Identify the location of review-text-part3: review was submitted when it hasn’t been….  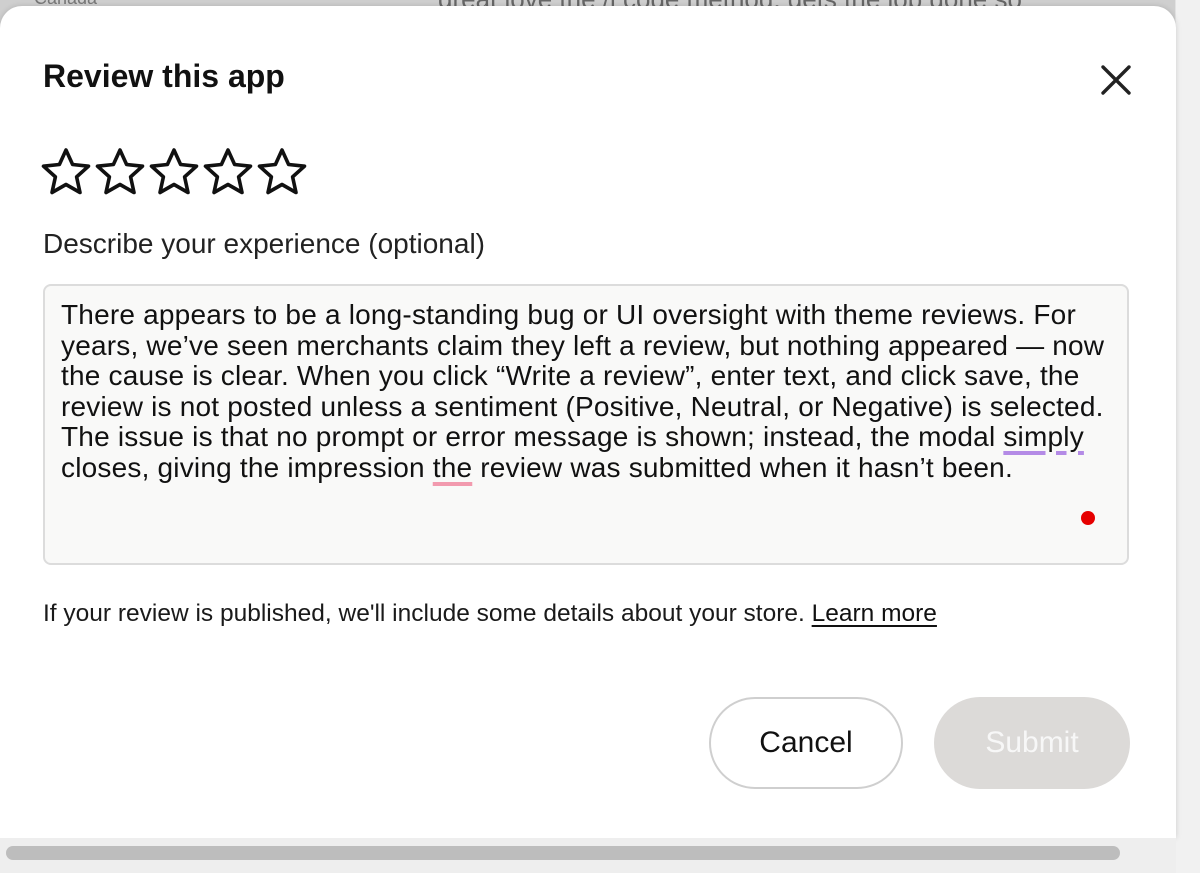
(742, 467).